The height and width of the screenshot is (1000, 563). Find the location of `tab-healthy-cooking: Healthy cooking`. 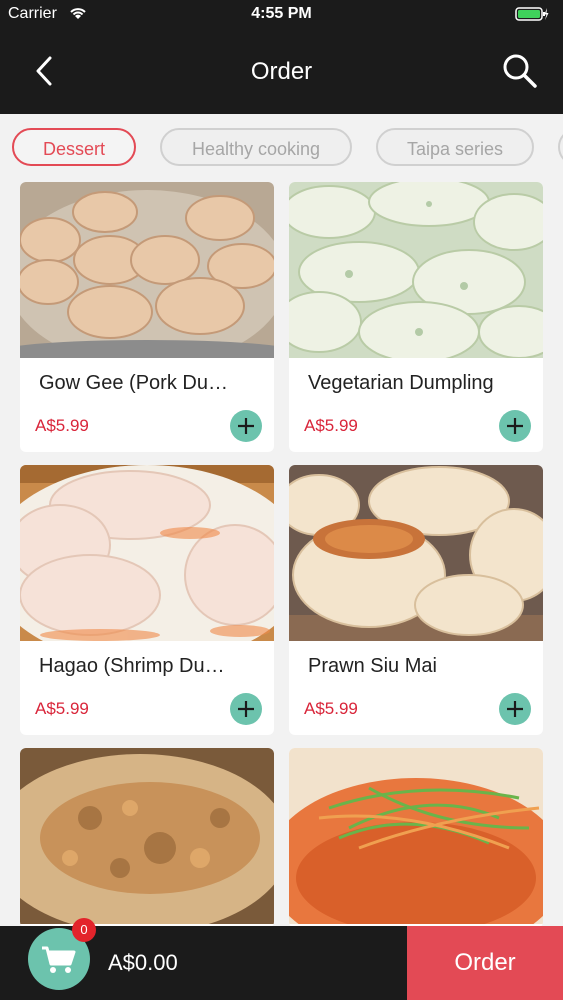

tab-healthy-cooking: Healthy cooking is located at coordinates (256, 147).